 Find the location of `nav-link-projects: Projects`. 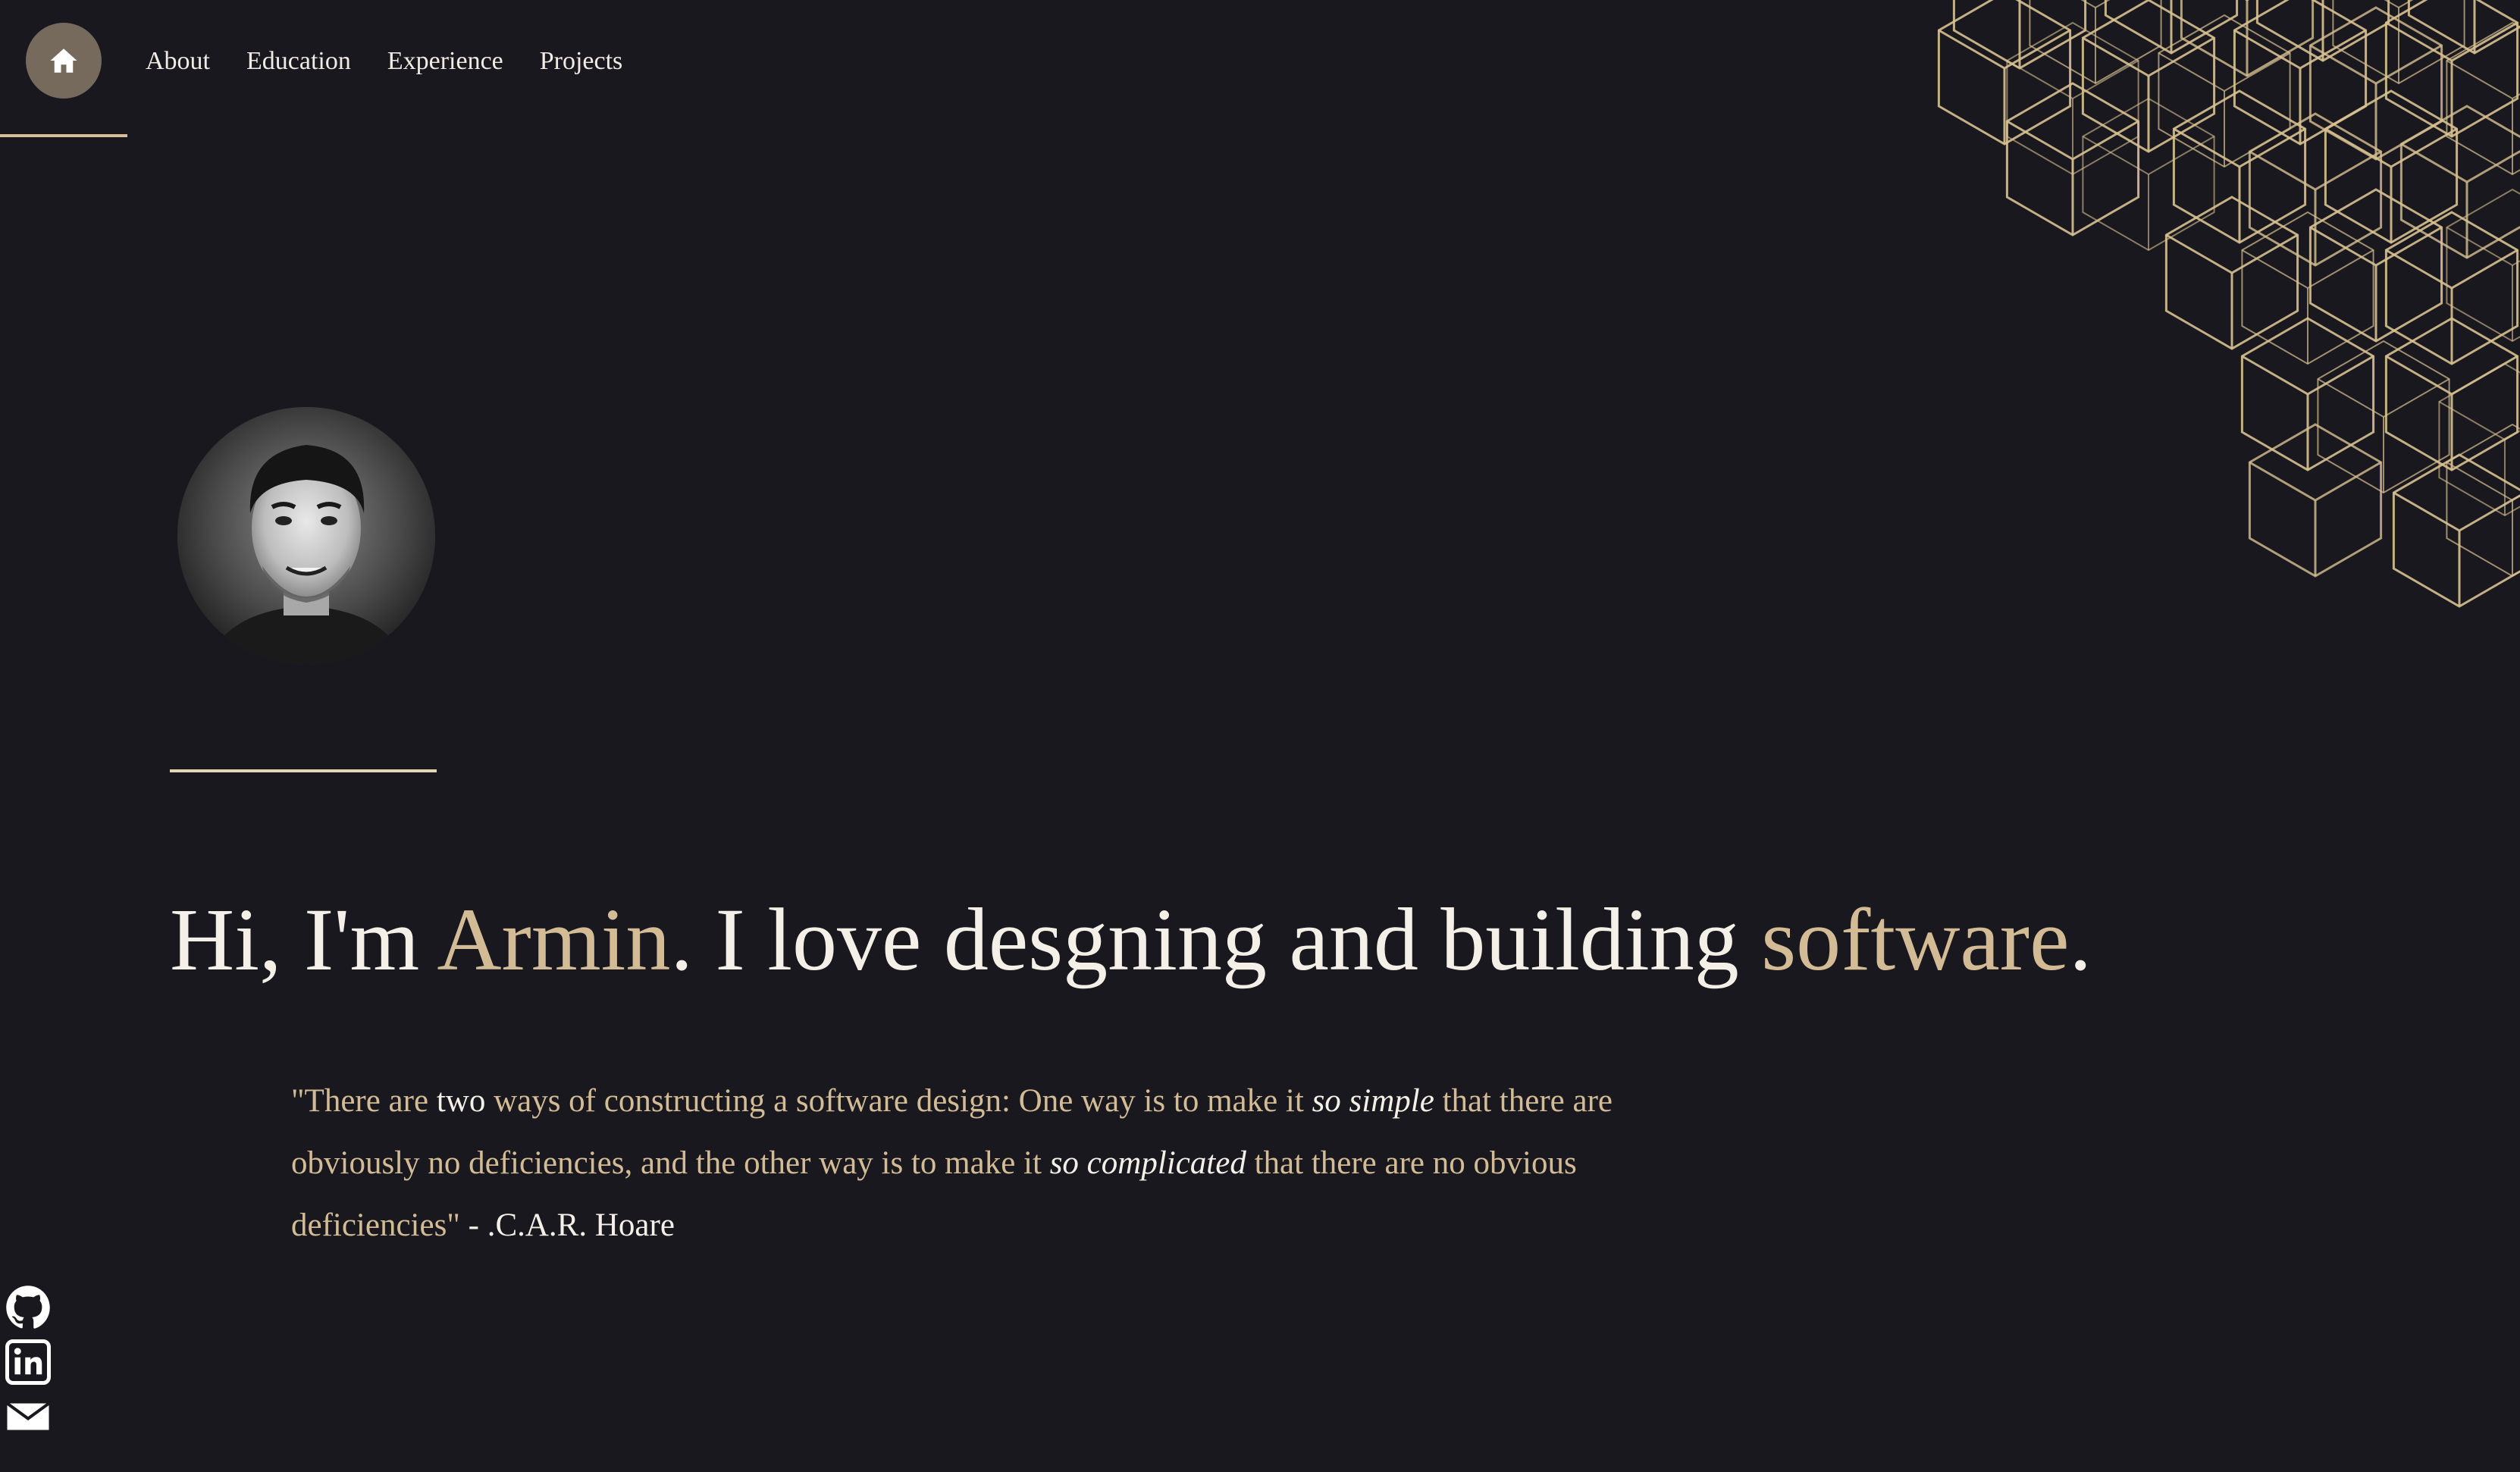

nav-link-projects: Projects is located at coordinates (581, 62).